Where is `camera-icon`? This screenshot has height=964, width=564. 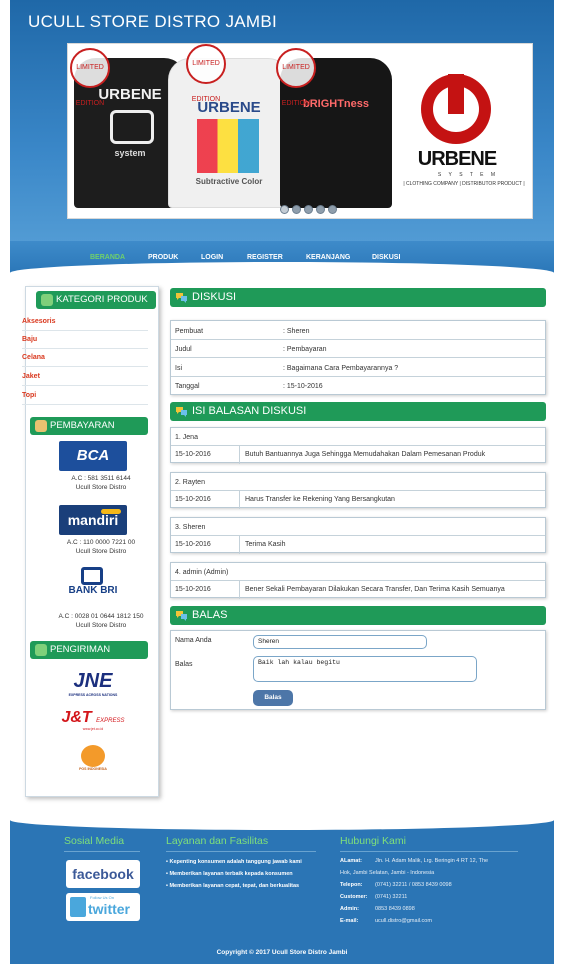 camera-icon is located at coordinates (132, 127).